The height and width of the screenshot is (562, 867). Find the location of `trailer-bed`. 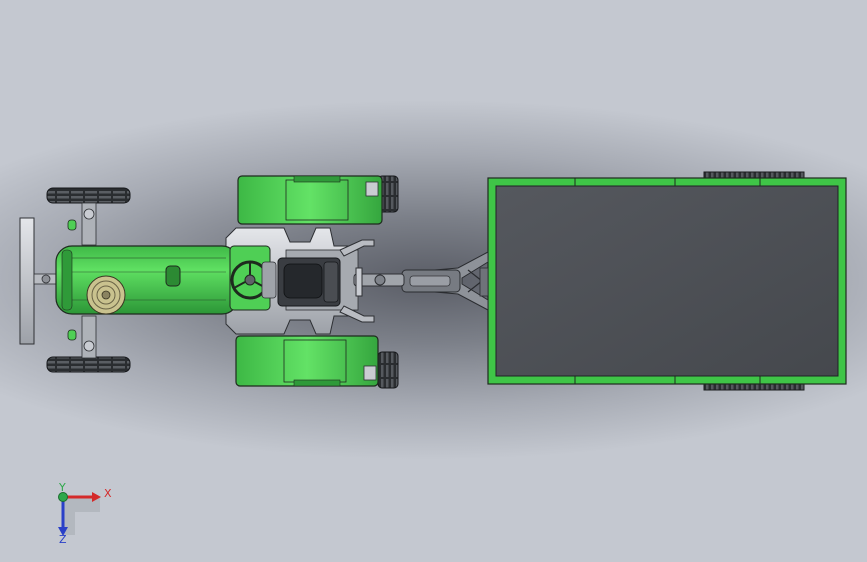

trailer-bed is located at coordinates (667, 281).